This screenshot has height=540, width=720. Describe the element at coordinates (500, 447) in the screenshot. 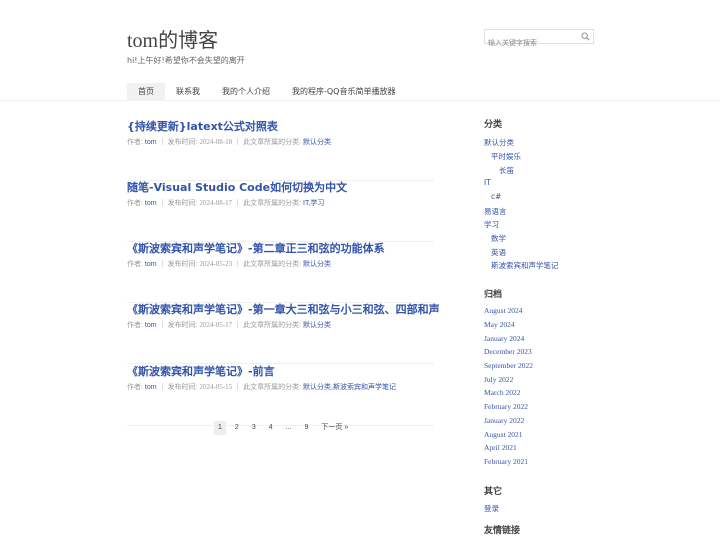

I see `sidebar-archive-link: April 2021` at that location.